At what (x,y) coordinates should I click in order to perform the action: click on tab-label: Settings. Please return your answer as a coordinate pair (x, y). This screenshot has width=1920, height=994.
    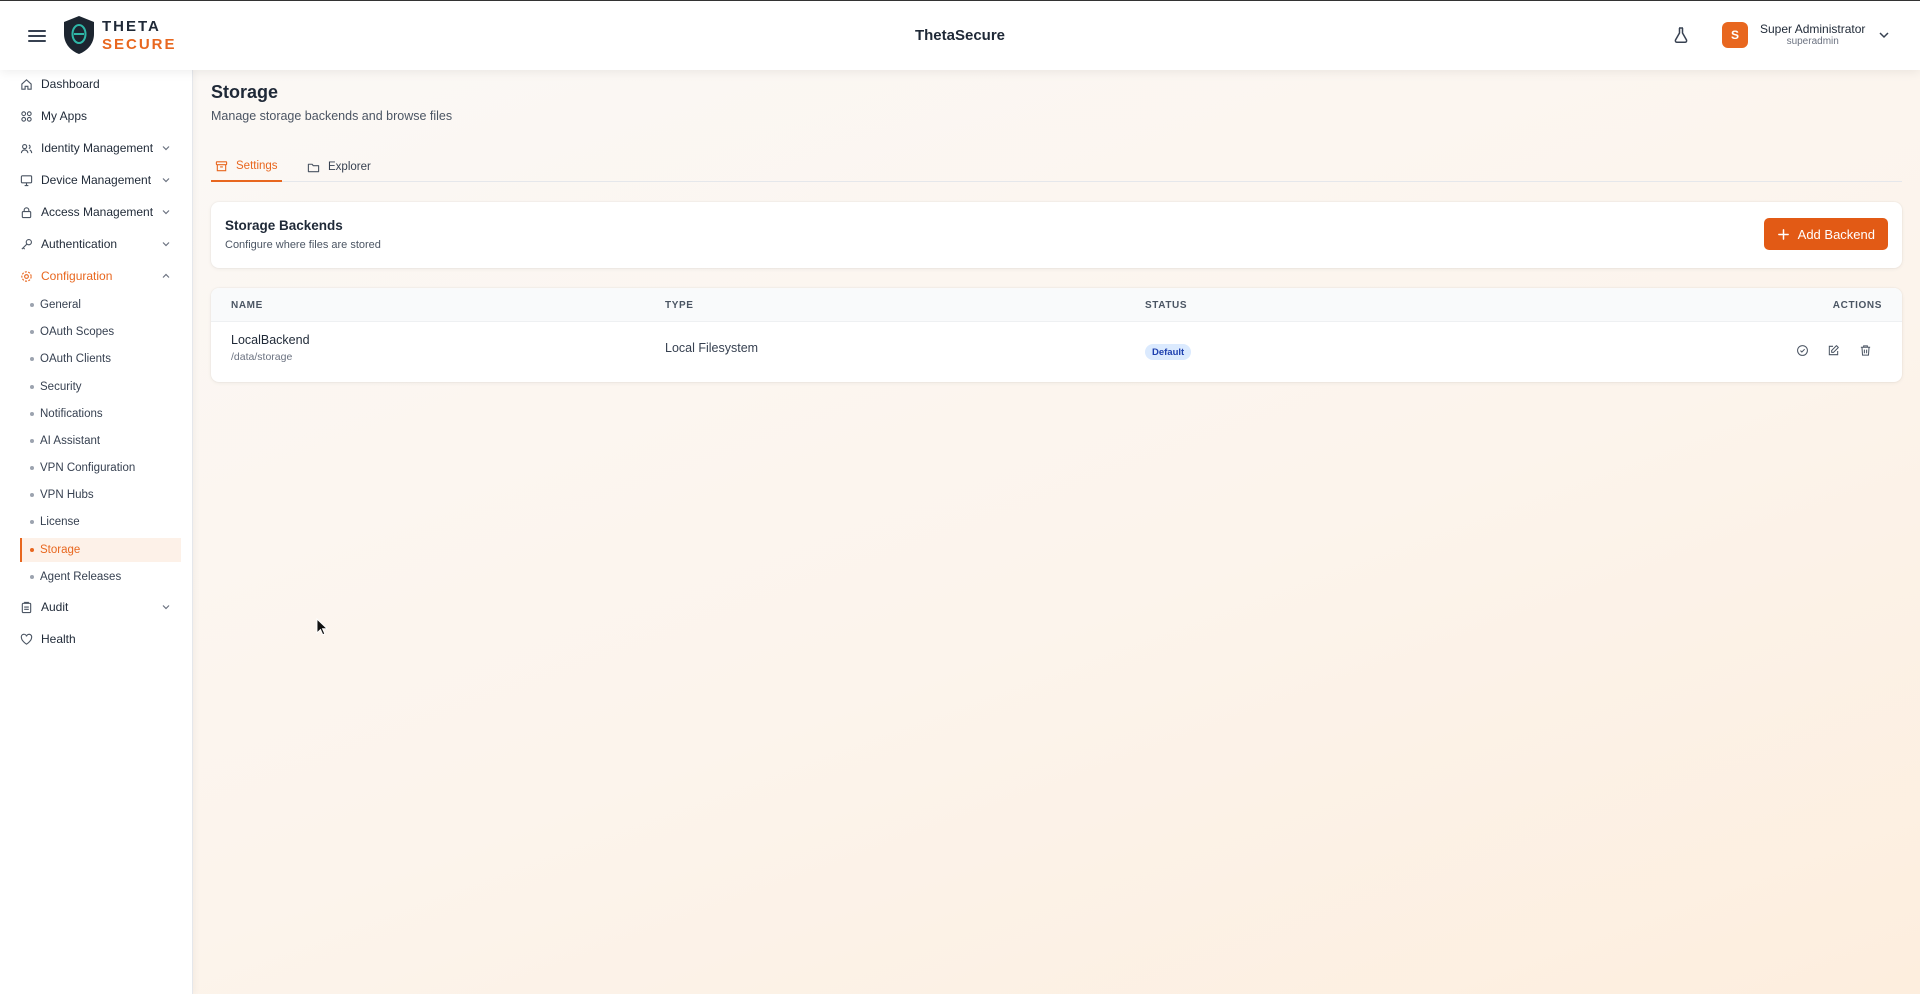
    Looking at the image, I should click on (257, 166).